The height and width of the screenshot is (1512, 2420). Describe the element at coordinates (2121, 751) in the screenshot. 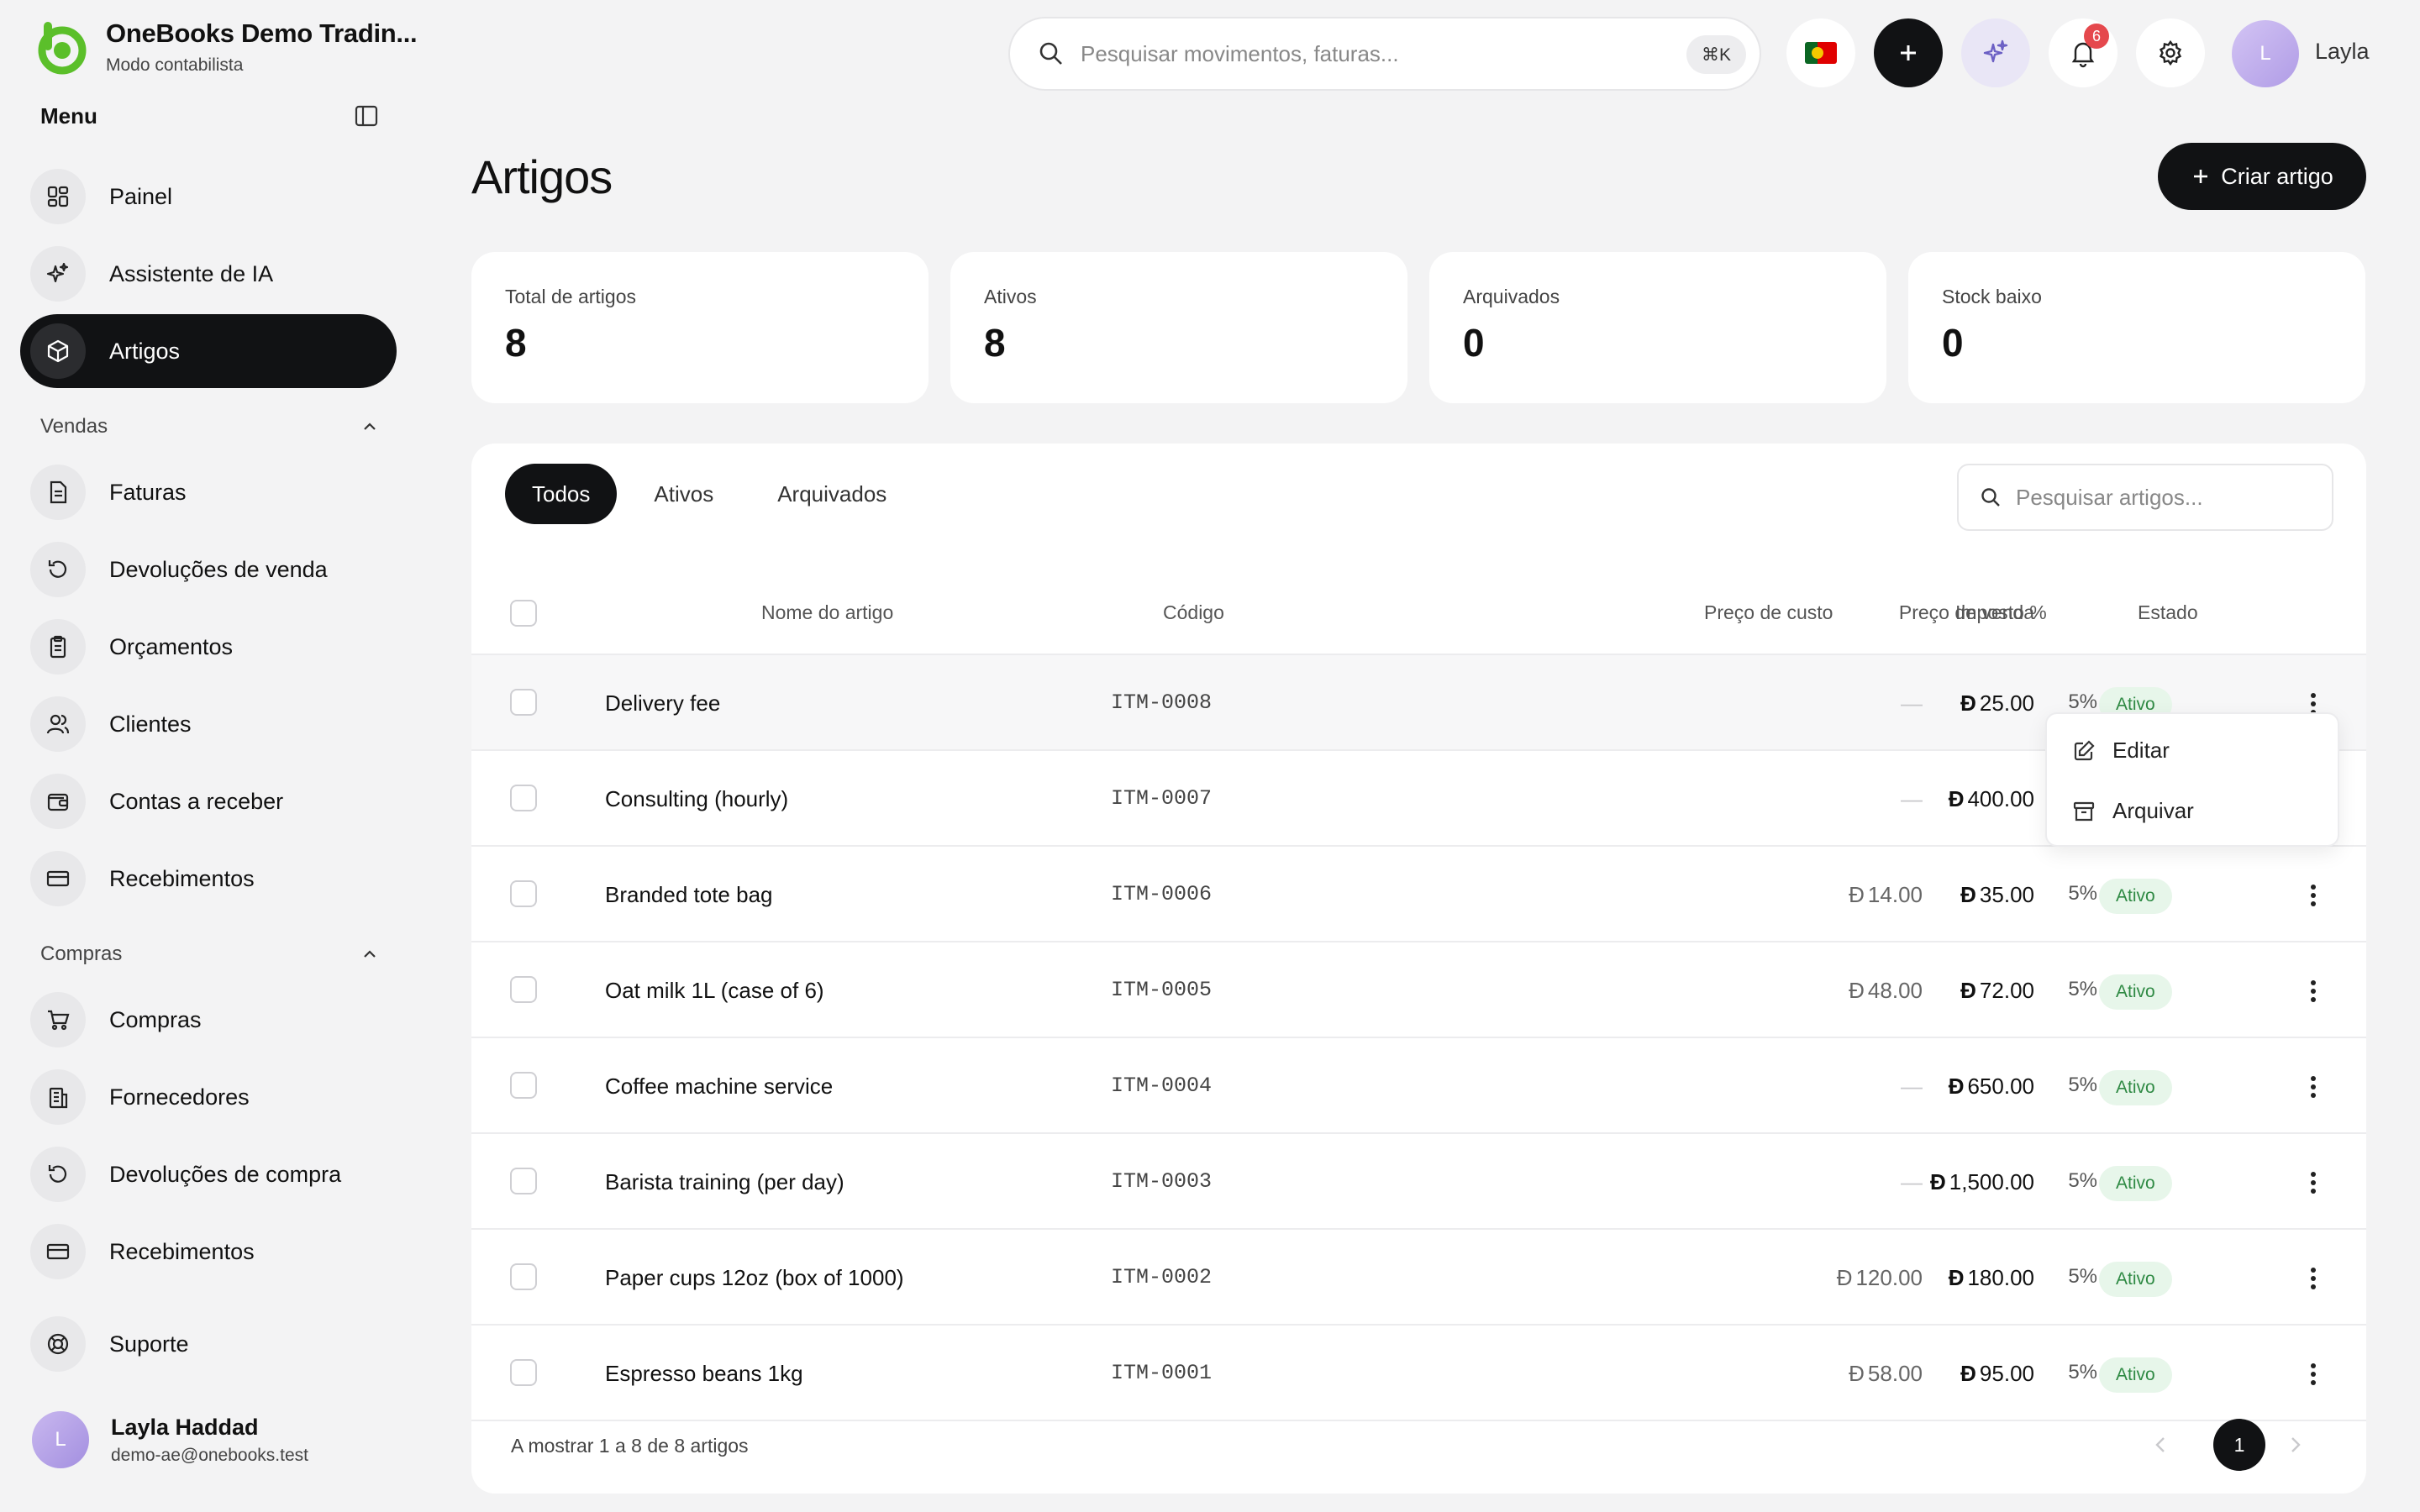

I see `edit-menu-item: Editar` at that location.